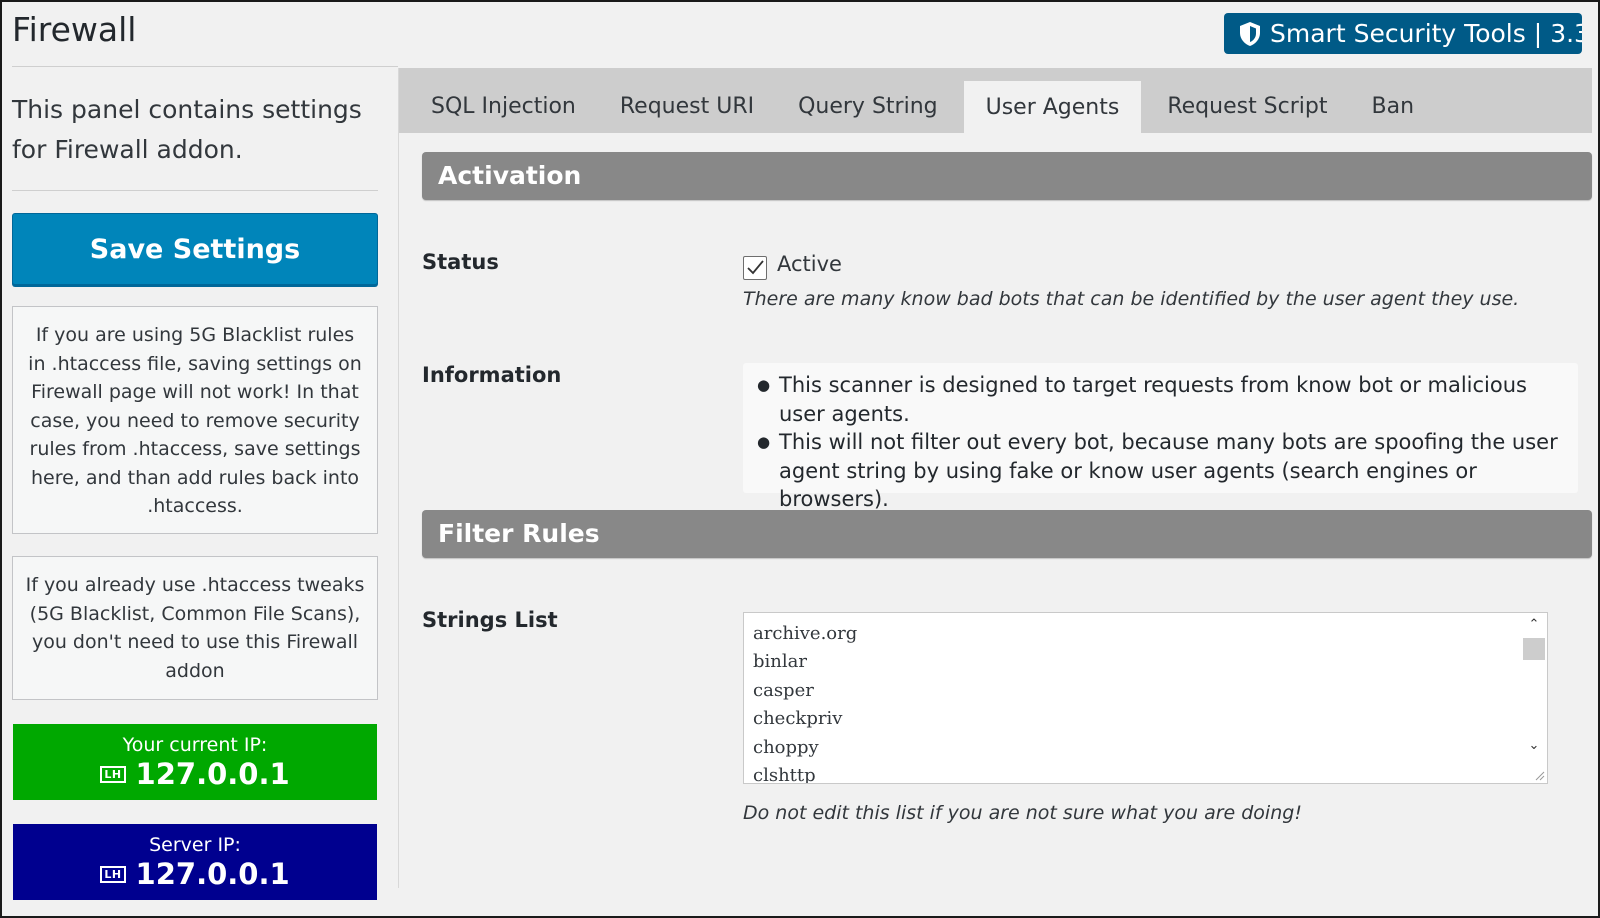  What do you see at coordinates (809, 264) in the screenshot?
I see `active-checkbox-label: Active` at bounding box center [809, 264].